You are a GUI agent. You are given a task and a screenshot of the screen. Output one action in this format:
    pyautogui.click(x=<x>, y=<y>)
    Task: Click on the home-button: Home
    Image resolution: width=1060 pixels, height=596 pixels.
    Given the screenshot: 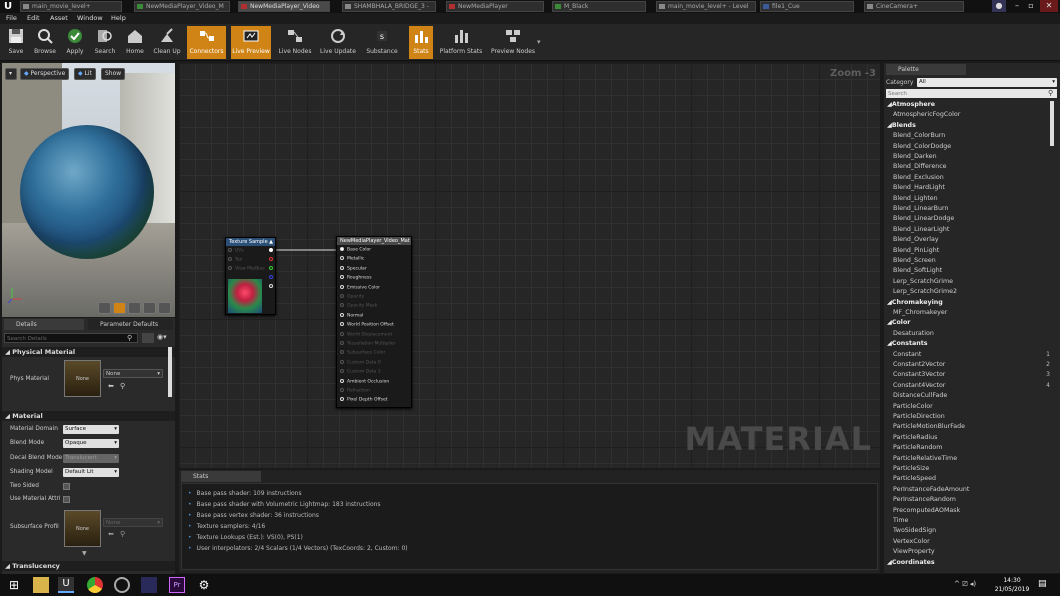 What is the action you would take?
    pyautogui.click(x=135, y=42)
    